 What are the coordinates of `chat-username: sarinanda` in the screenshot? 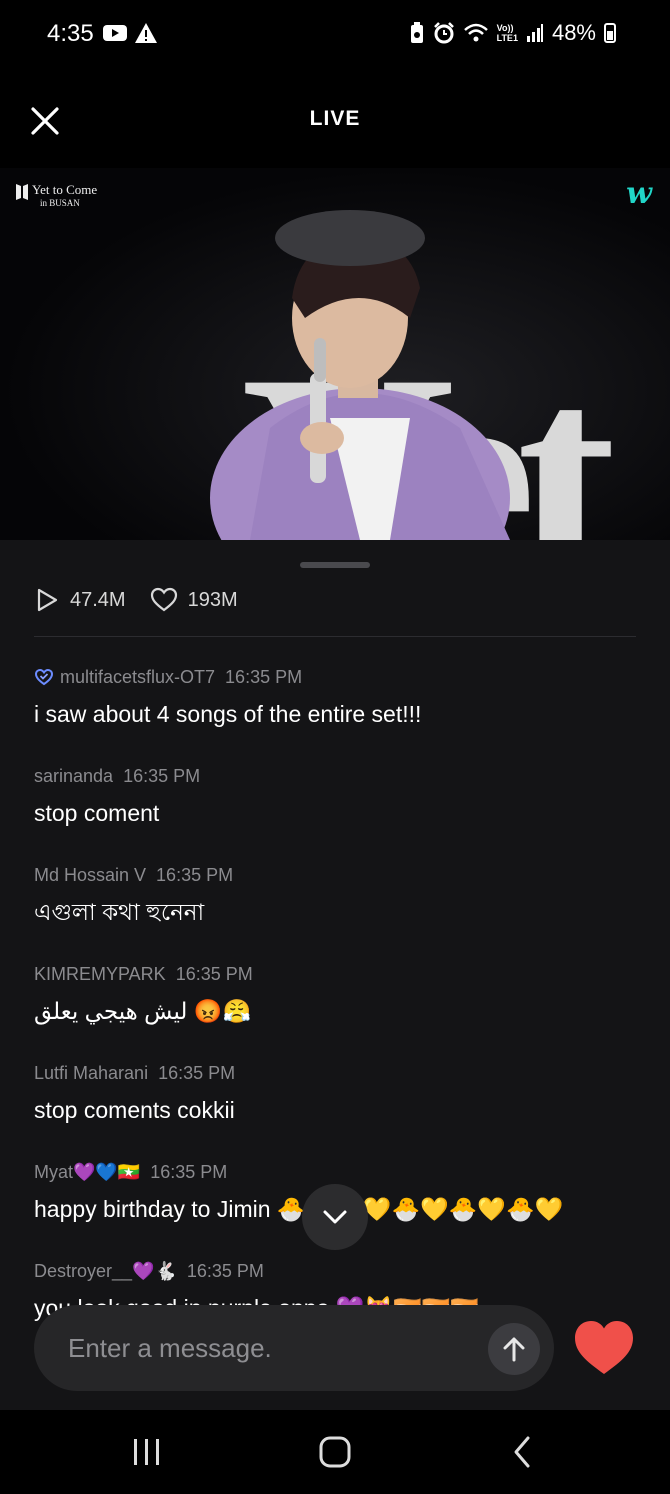 It's located at (73, 776).